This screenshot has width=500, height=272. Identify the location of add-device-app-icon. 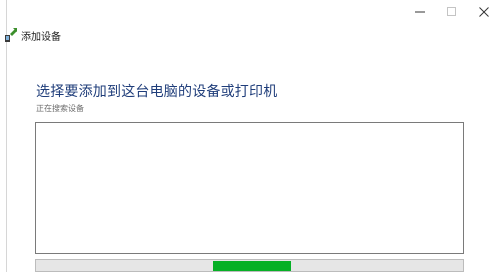
(11, 35).